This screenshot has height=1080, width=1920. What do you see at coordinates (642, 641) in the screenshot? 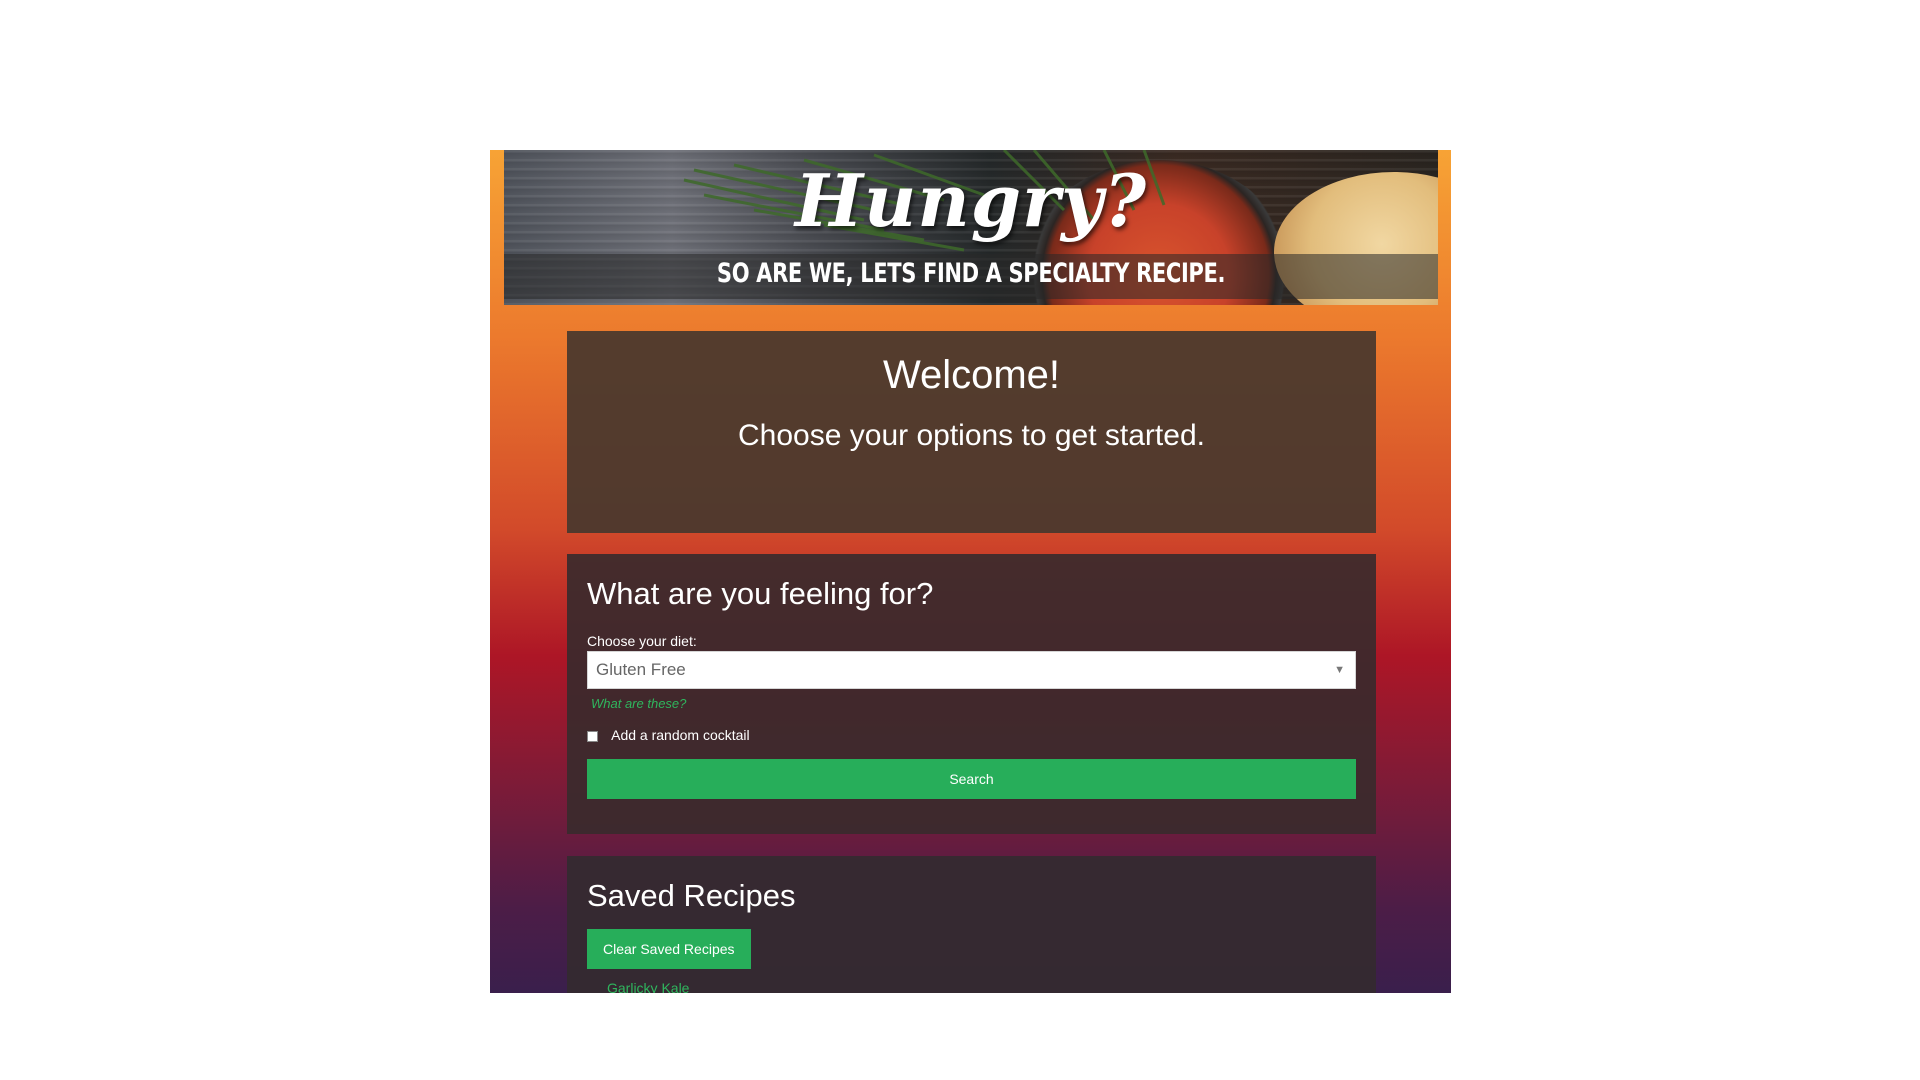
I see `diet-label: Choose your diet:` at bounding box center [642, 641].